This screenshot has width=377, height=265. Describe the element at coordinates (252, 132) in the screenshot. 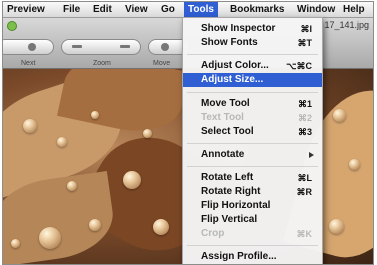

I see `menu-item-select-tool: Select Tool ⌘3` at that location.